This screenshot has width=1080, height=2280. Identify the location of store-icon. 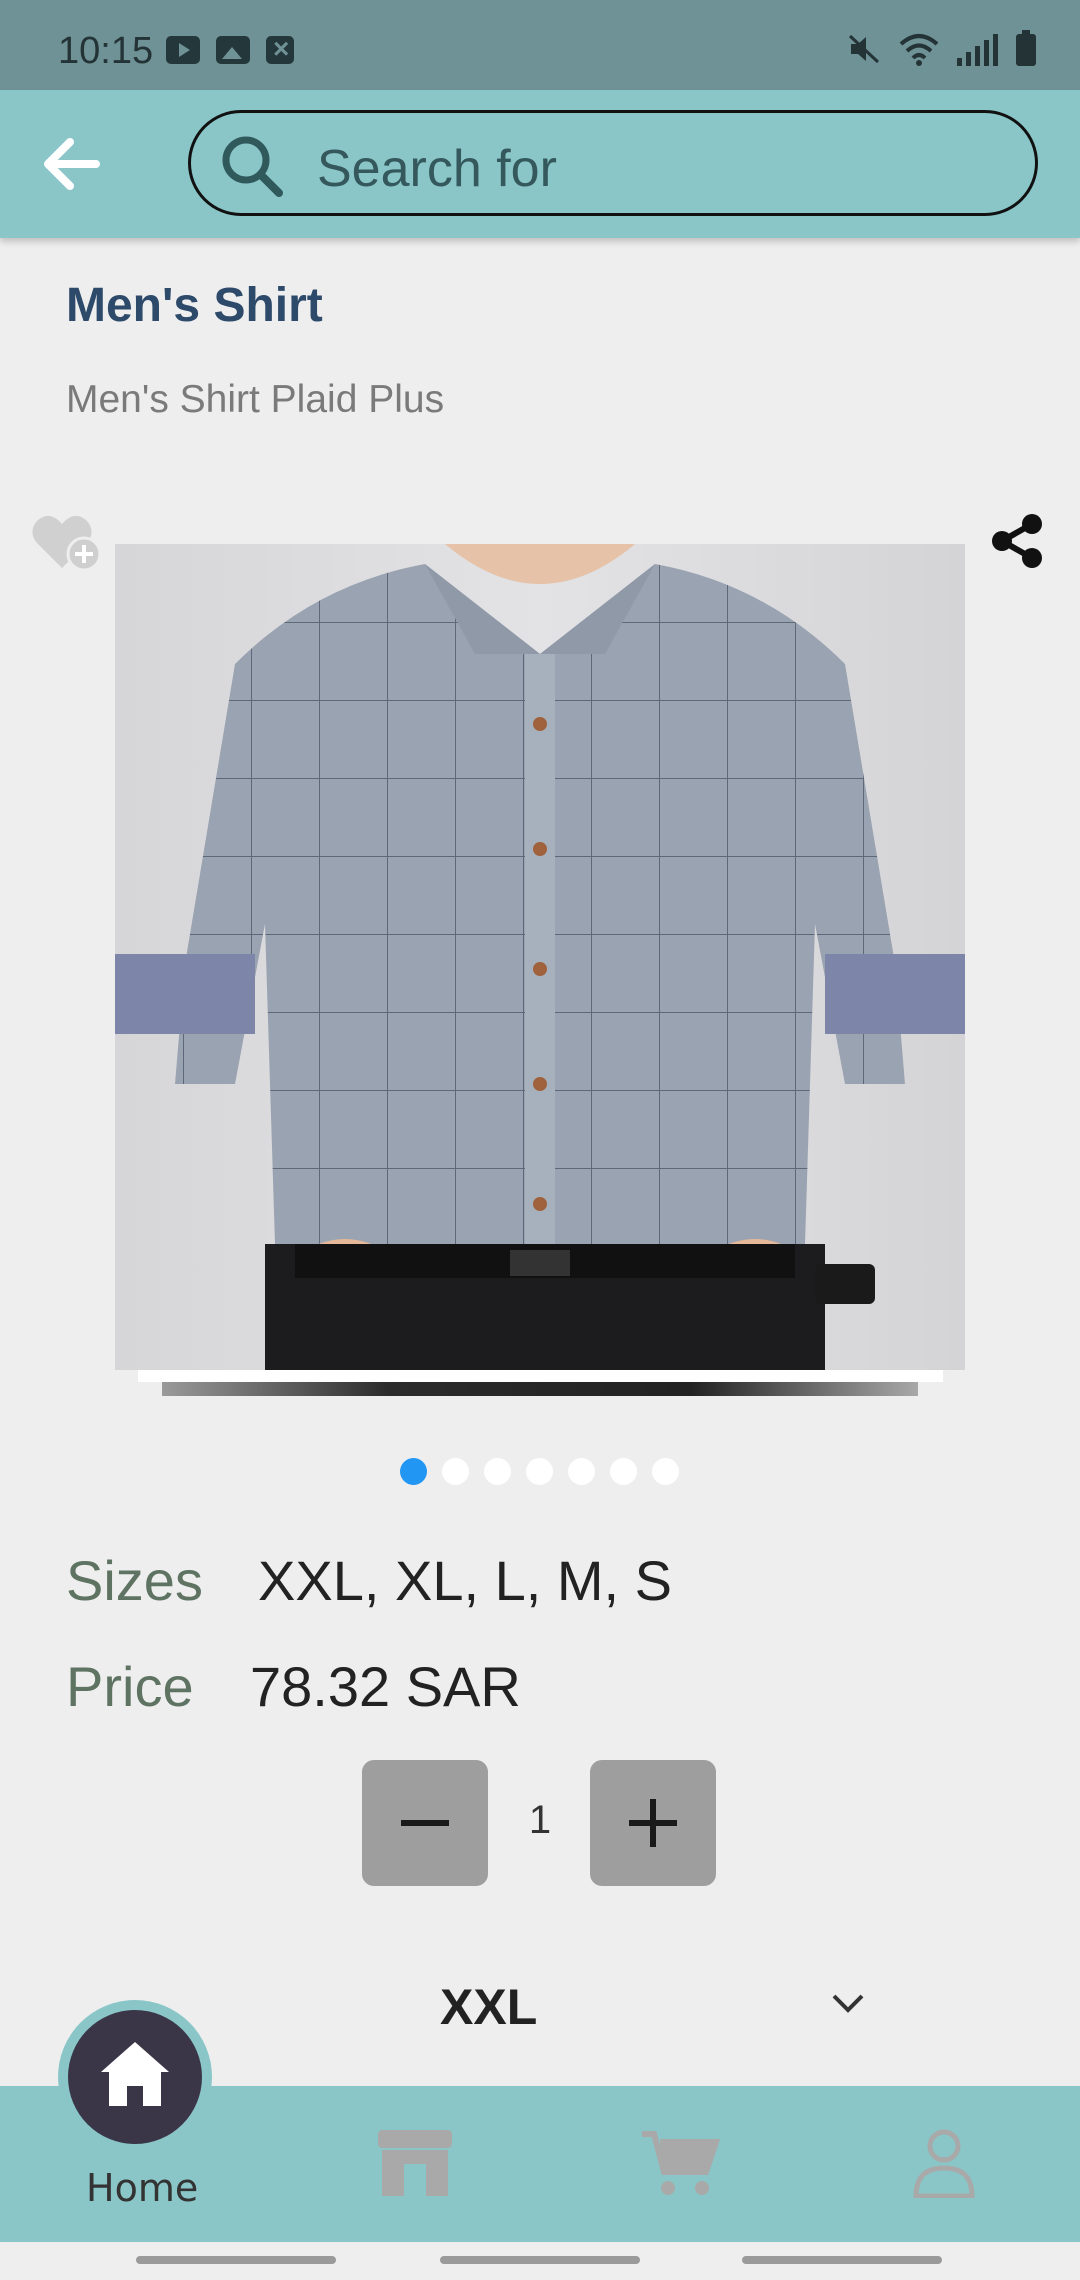
(415, 2163).